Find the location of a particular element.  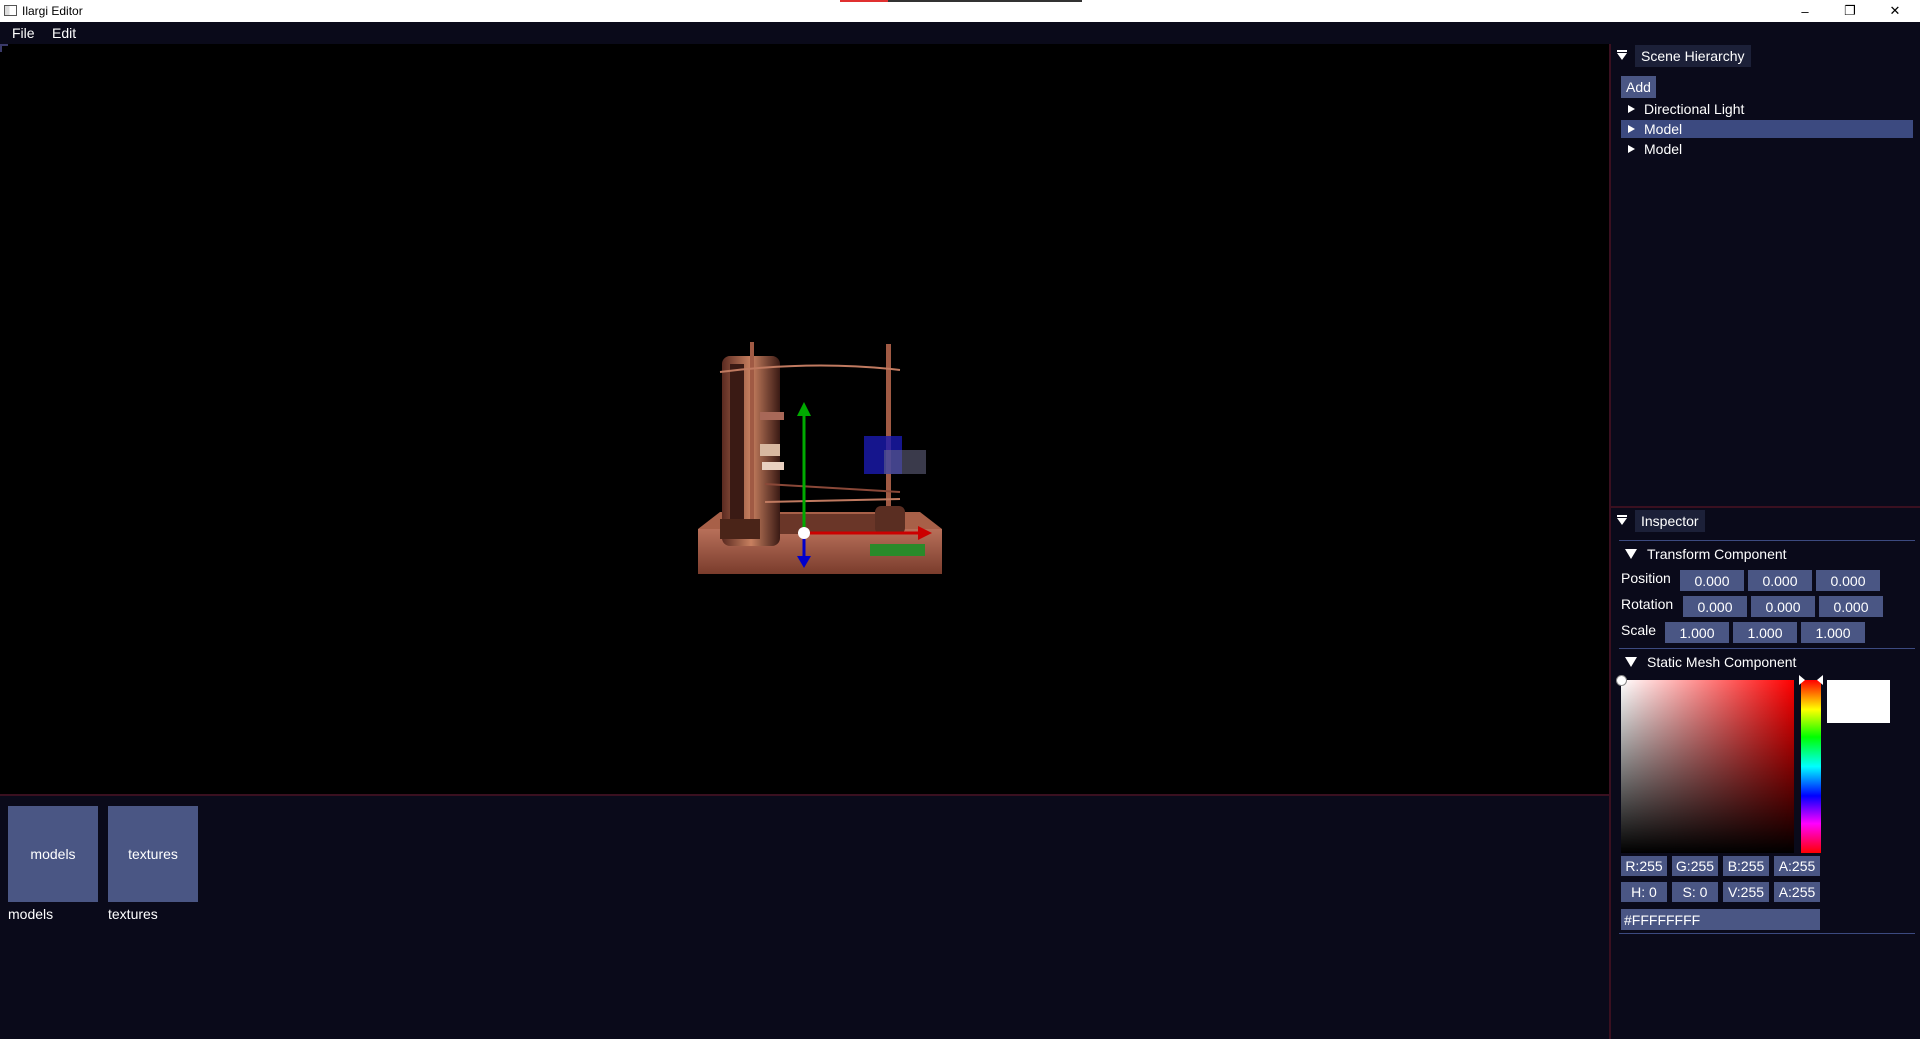

folder-tile-label: models is located at coordinates (53, 854).